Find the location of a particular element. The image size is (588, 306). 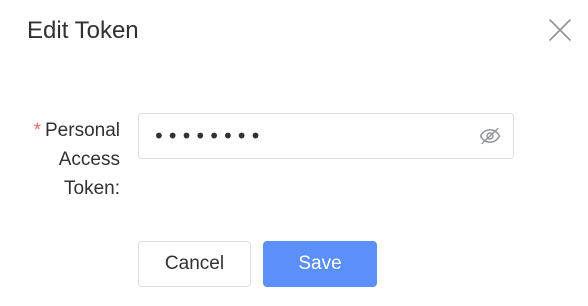

cancel-button: Cancel is located at coordinates (194, 264).